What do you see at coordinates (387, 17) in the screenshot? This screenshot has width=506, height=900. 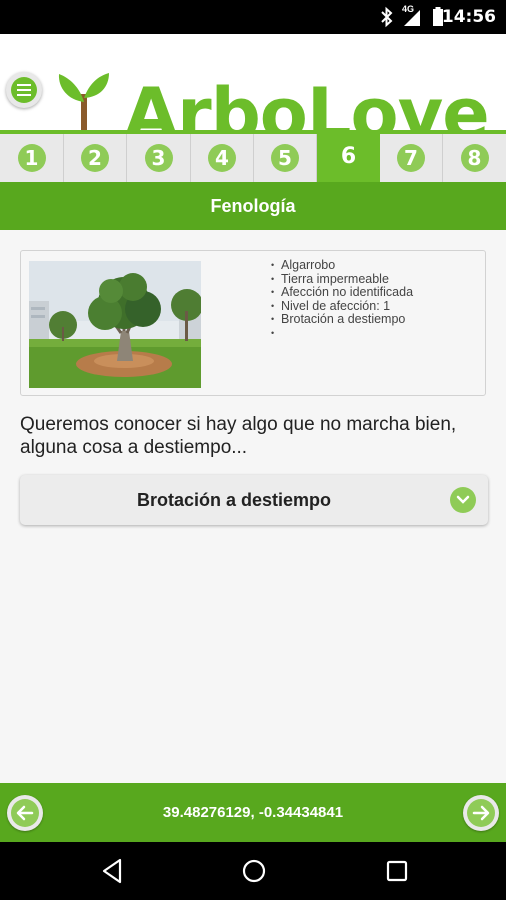 I see `bluetooth-icon` at bounding box center [387, 17].